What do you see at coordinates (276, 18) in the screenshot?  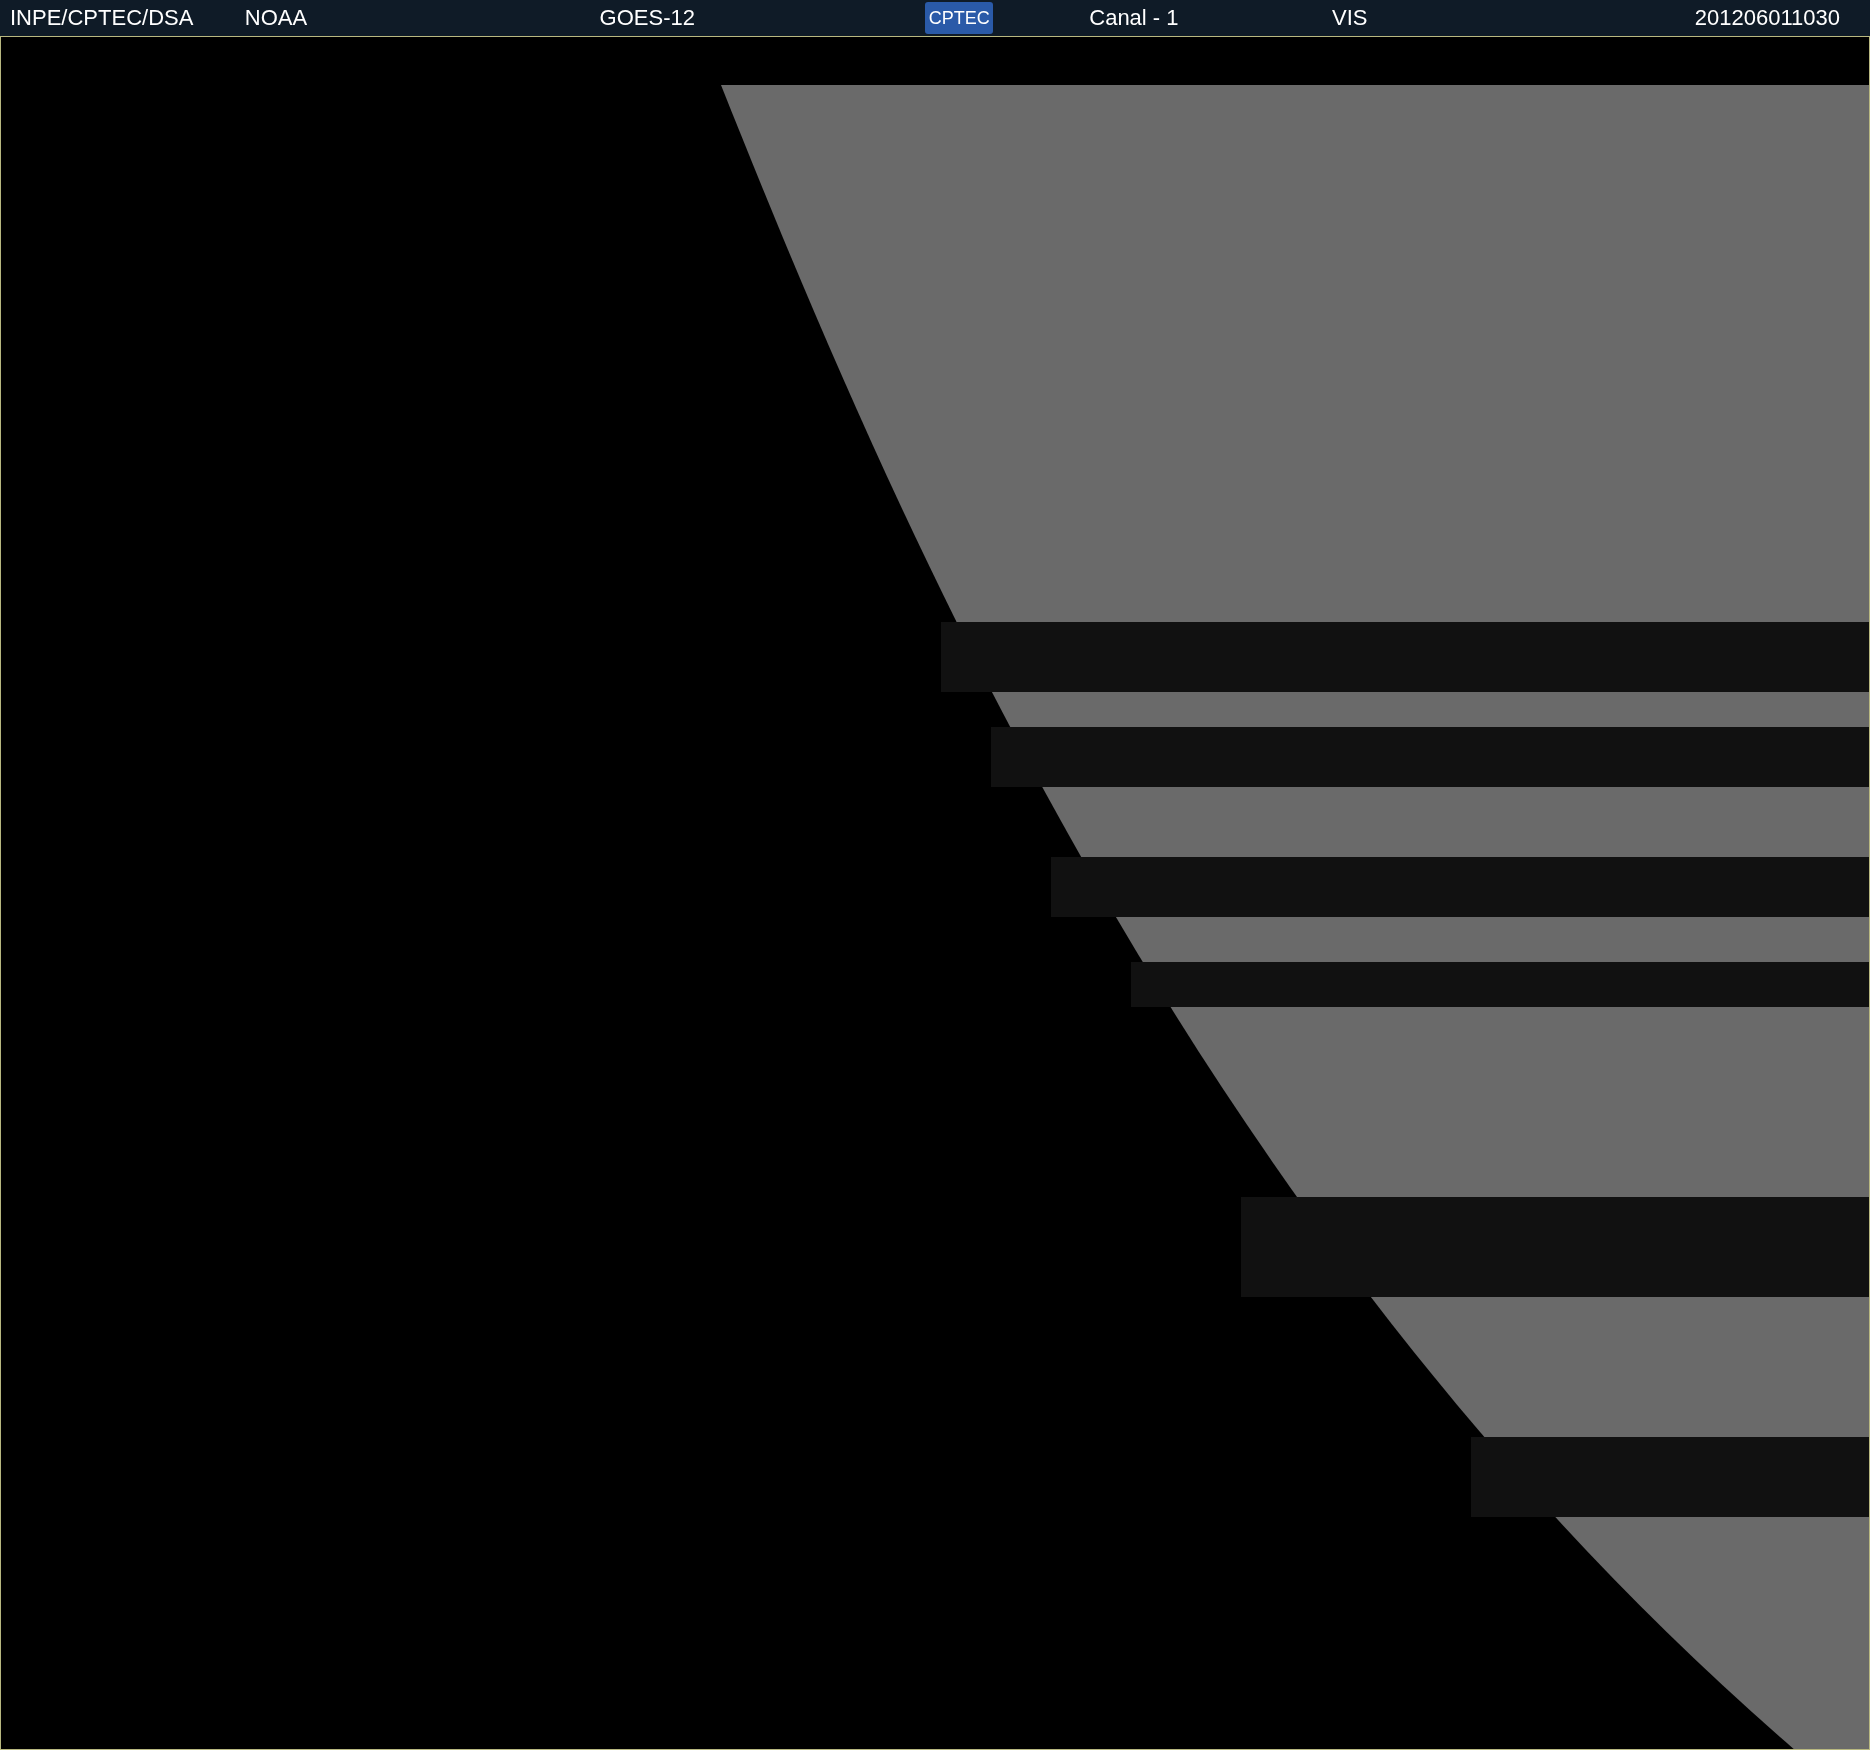 I see `agency-label: NOAA` at bounding box center [276, 18].